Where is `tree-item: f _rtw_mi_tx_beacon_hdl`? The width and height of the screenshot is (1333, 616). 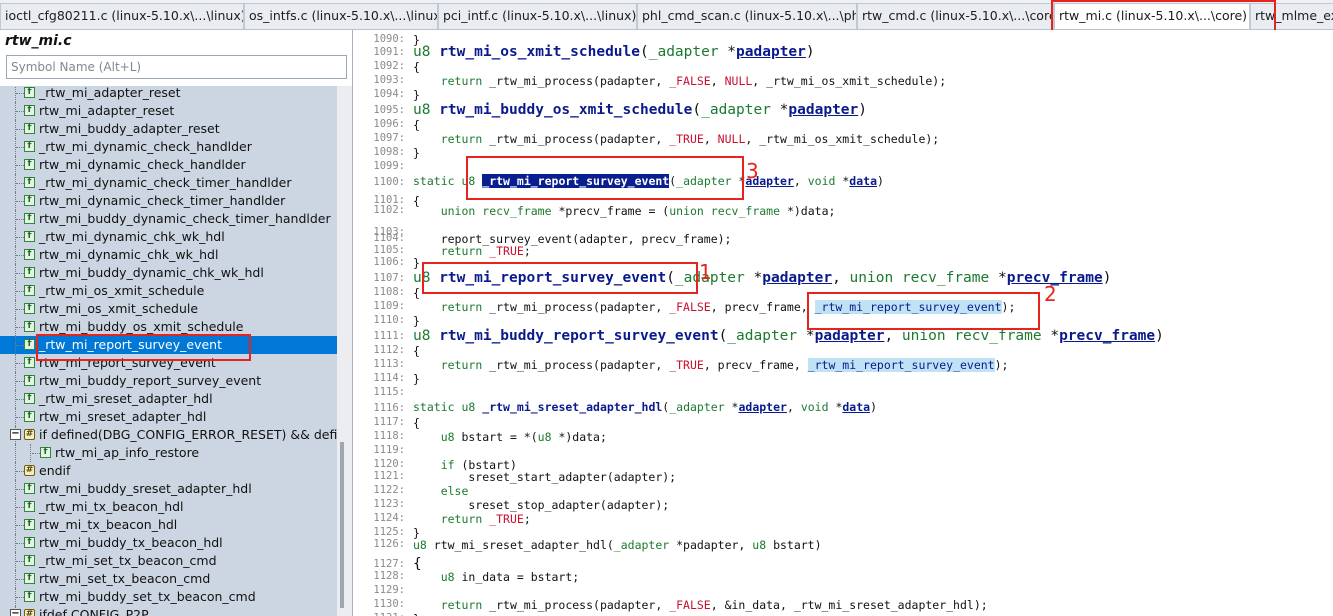 tree-item: f _rtw_mi_tx_beacon_hdl is located at coordinates (168, 507).